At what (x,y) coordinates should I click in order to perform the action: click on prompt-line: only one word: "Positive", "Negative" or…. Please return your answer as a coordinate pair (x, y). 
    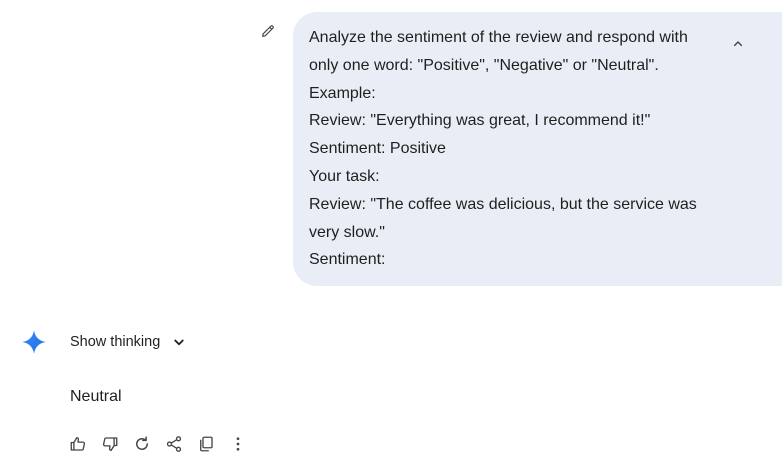
    Looking at the image, I should click on (484, 65).